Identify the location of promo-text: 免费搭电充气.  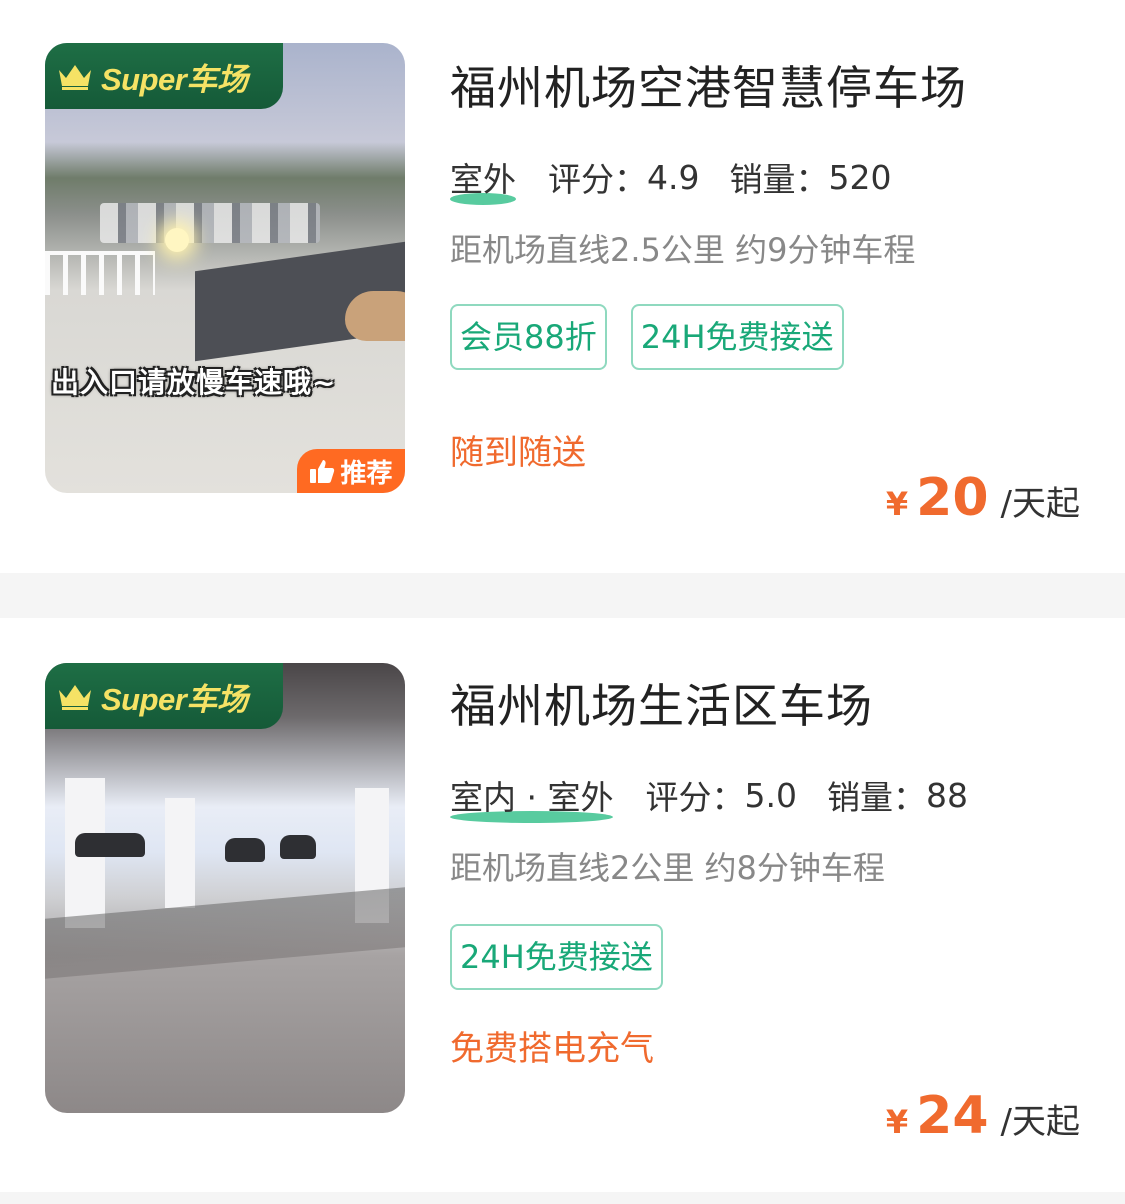
(552, 1049).